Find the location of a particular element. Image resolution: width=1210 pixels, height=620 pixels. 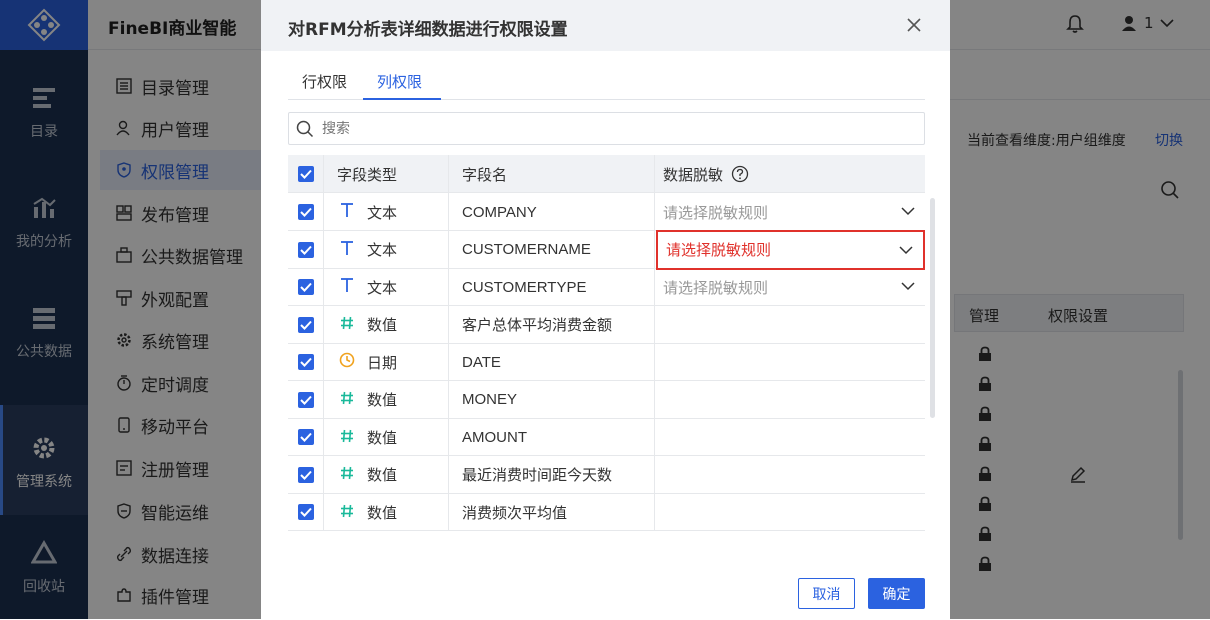

field-name-cell: CUSTOMERTYPE is located at coordinates (552, 287).